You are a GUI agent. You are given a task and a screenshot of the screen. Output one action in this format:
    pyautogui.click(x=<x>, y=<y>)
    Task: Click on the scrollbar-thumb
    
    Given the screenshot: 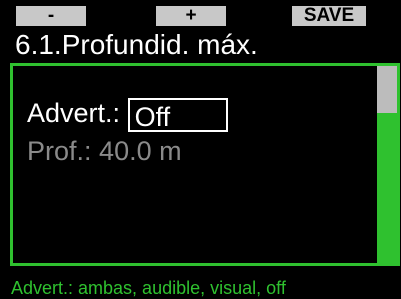 What is the action you would take?
    pyautogui.click(x=387, y=89)
    